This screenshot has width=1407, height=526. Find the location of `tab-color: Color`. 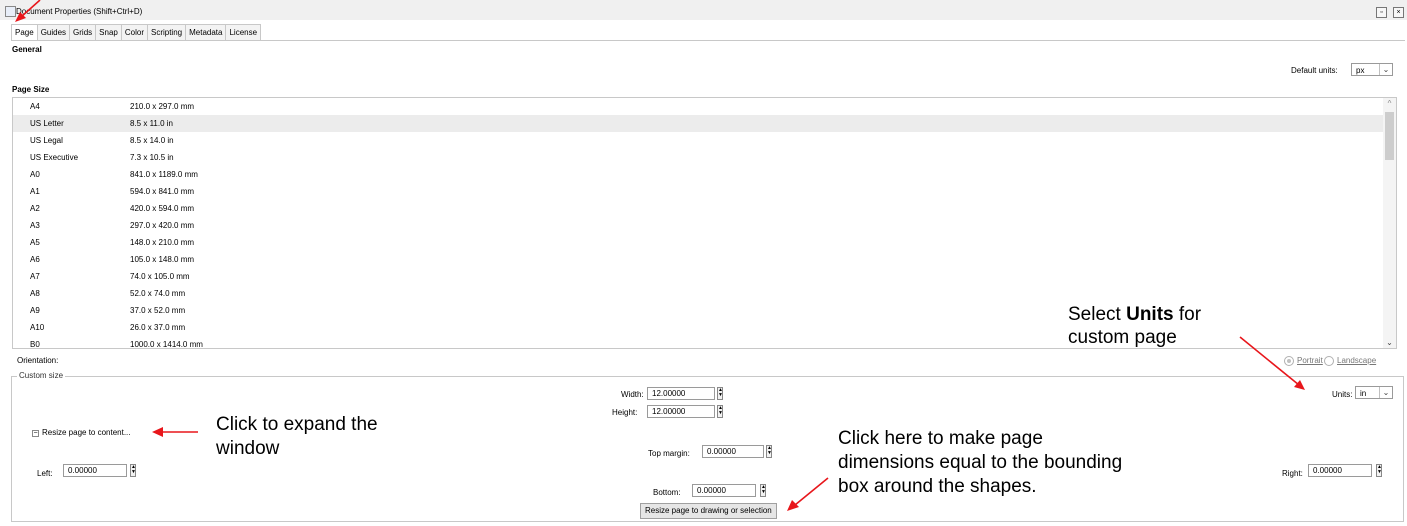

tab-color: Color is located at coordinates (134, 32).